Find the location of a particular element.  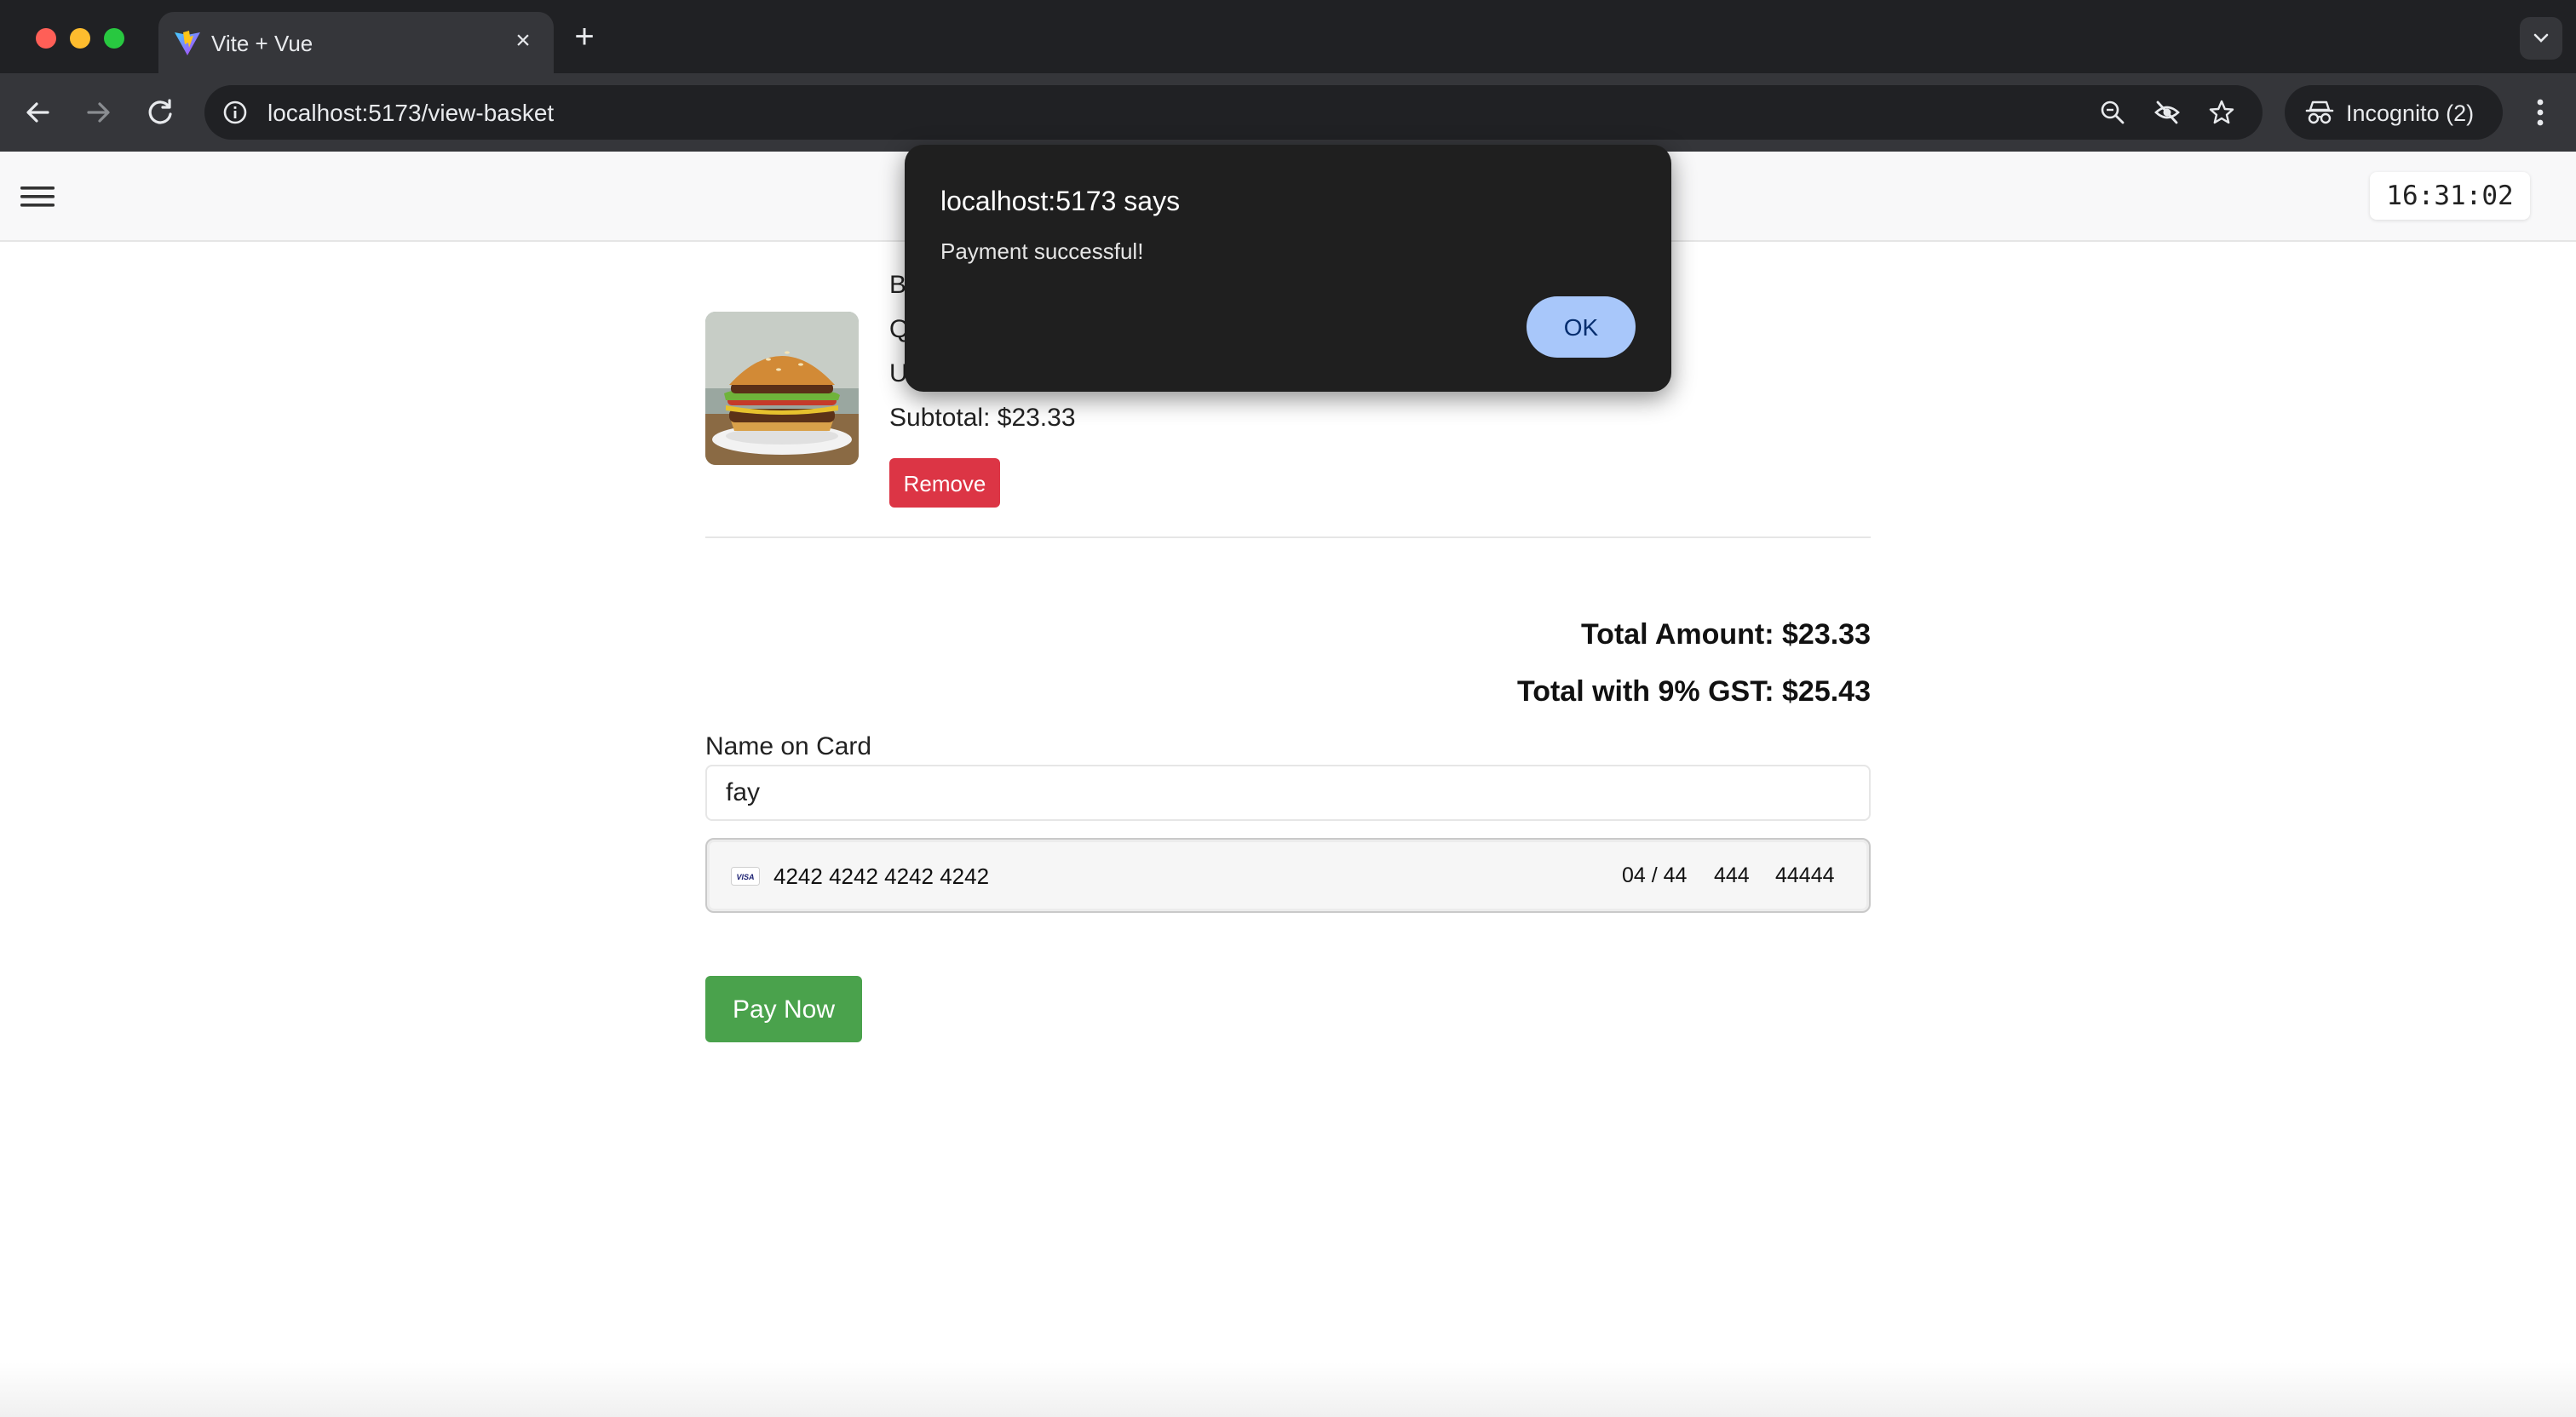

card-expiry-field: 04 / 44 is located at coordinates (1655, 875).